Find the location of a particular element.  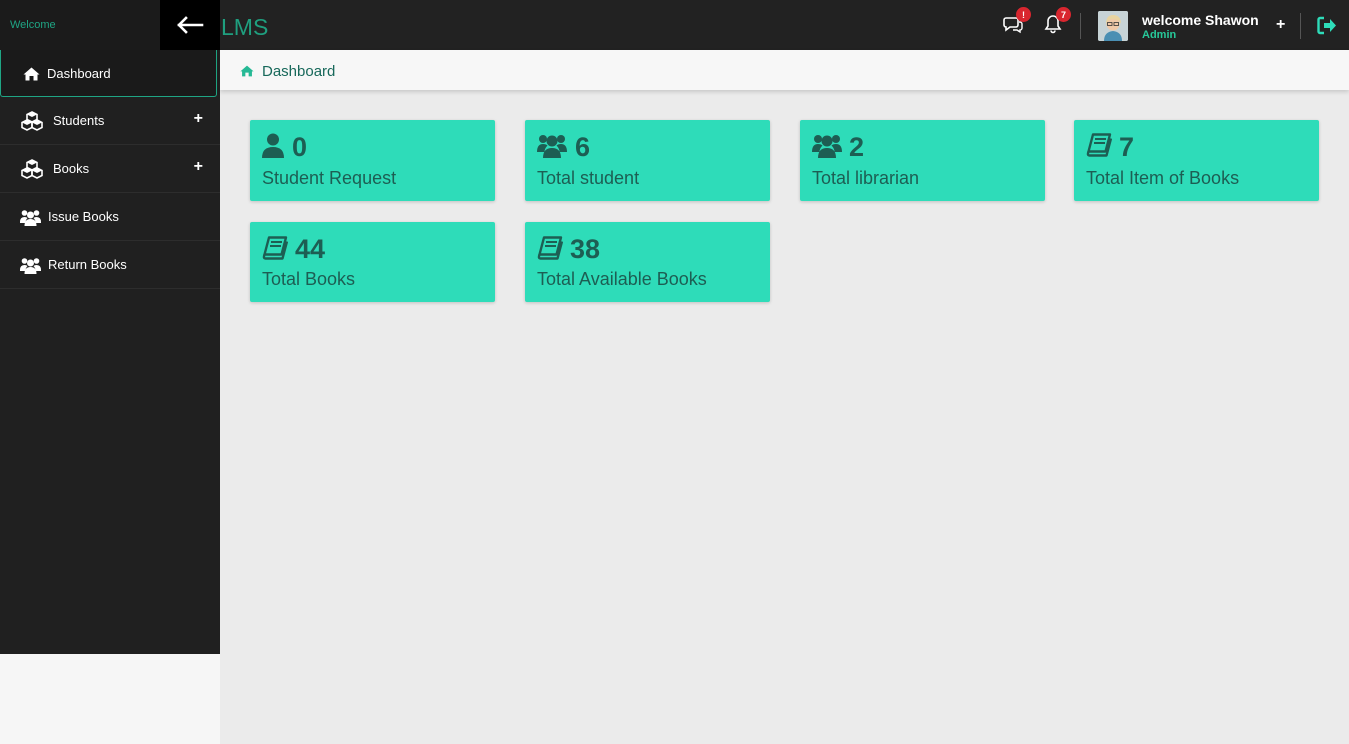

app-title: LMS is located at coordinates (244, 27).